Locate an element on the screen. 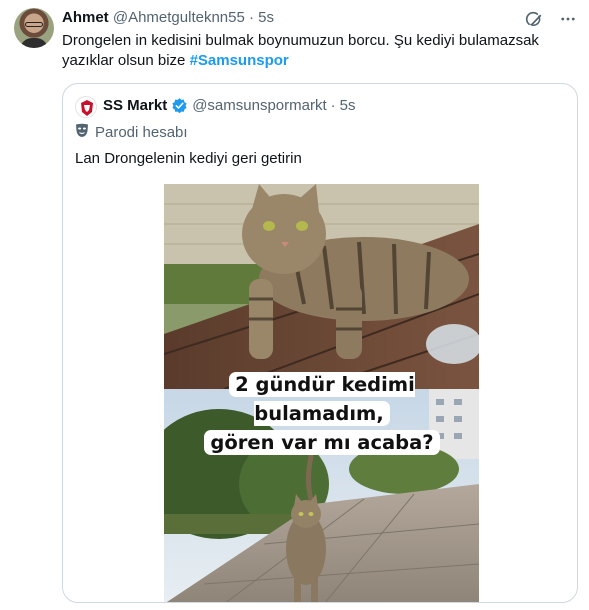  tweet-actions is located at coordinates (551, 21).